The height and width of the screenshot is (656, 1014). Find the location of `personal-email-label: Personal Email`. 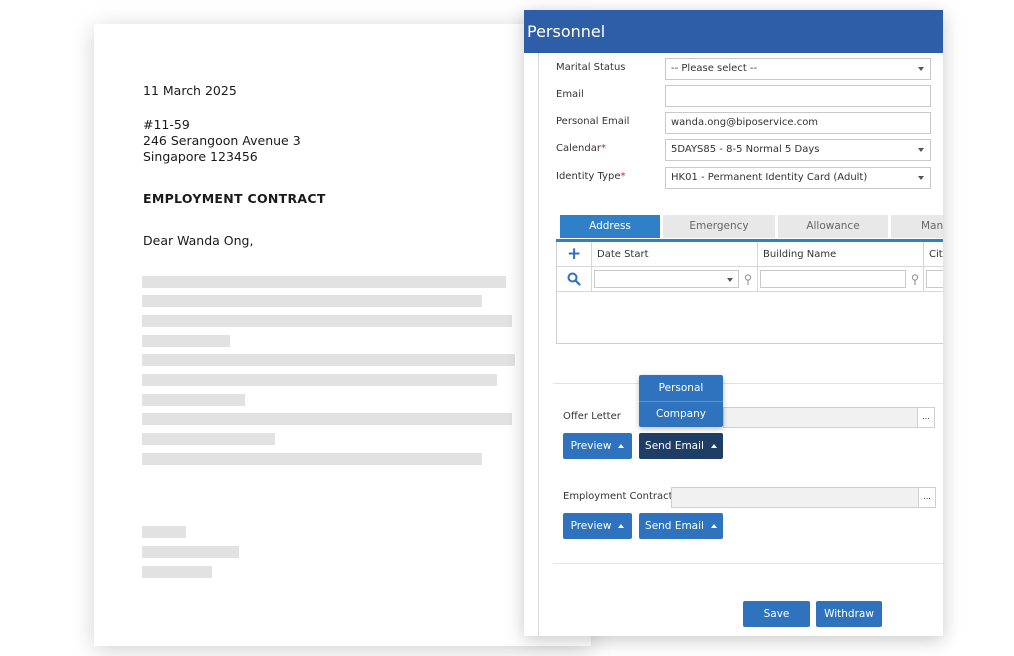

personal-email-label: Personal Email is located at coordinates (593, 121).